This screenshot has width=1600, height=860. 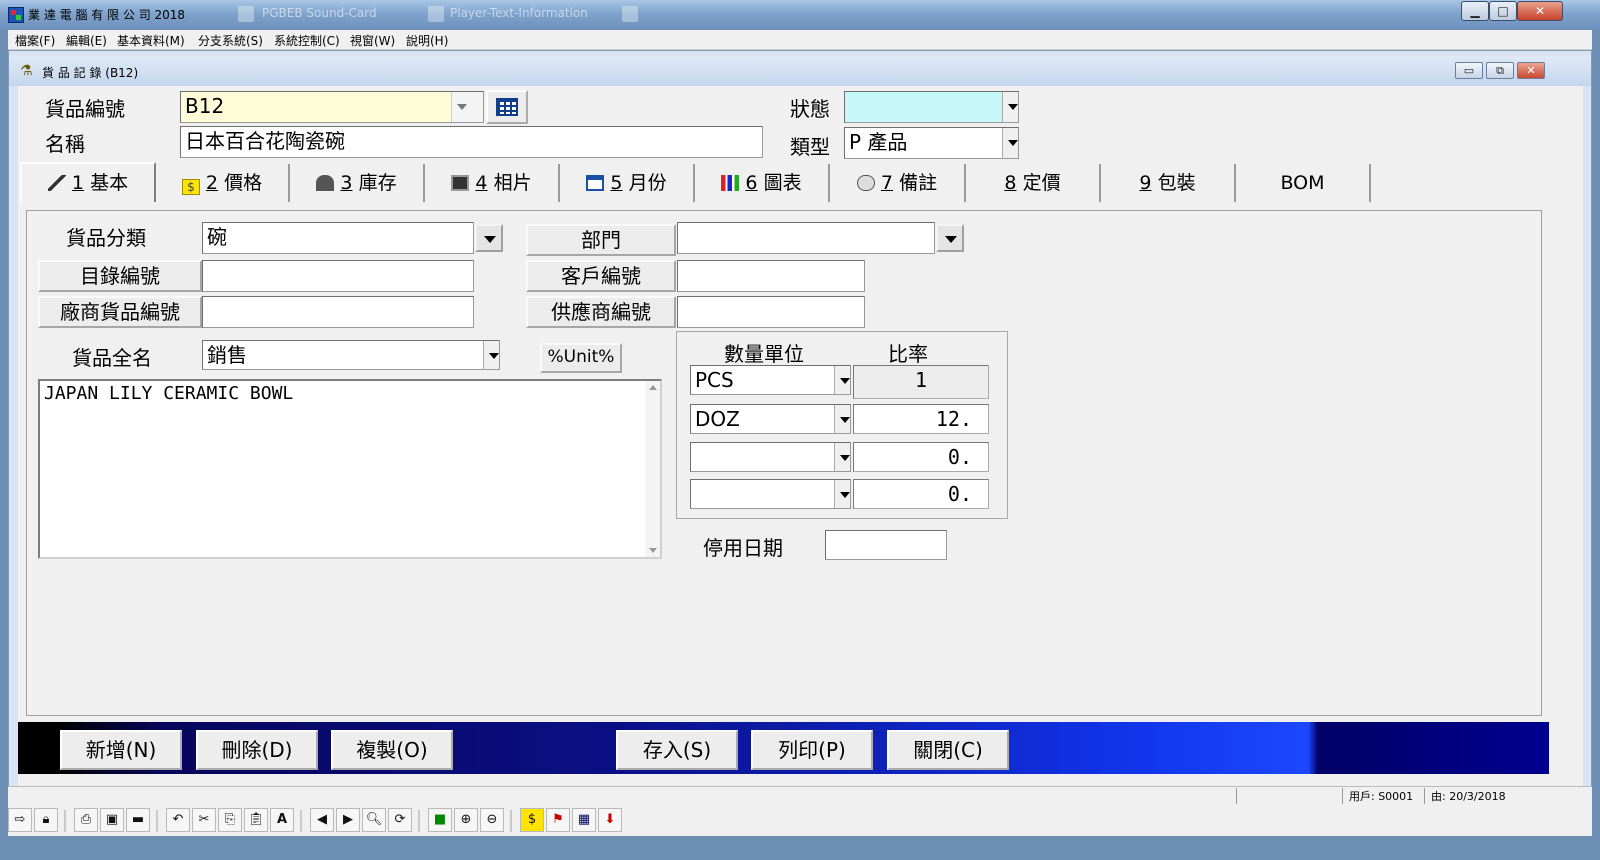 I want to click on find-icon: 🔍︎, so click(x=374, y=820).